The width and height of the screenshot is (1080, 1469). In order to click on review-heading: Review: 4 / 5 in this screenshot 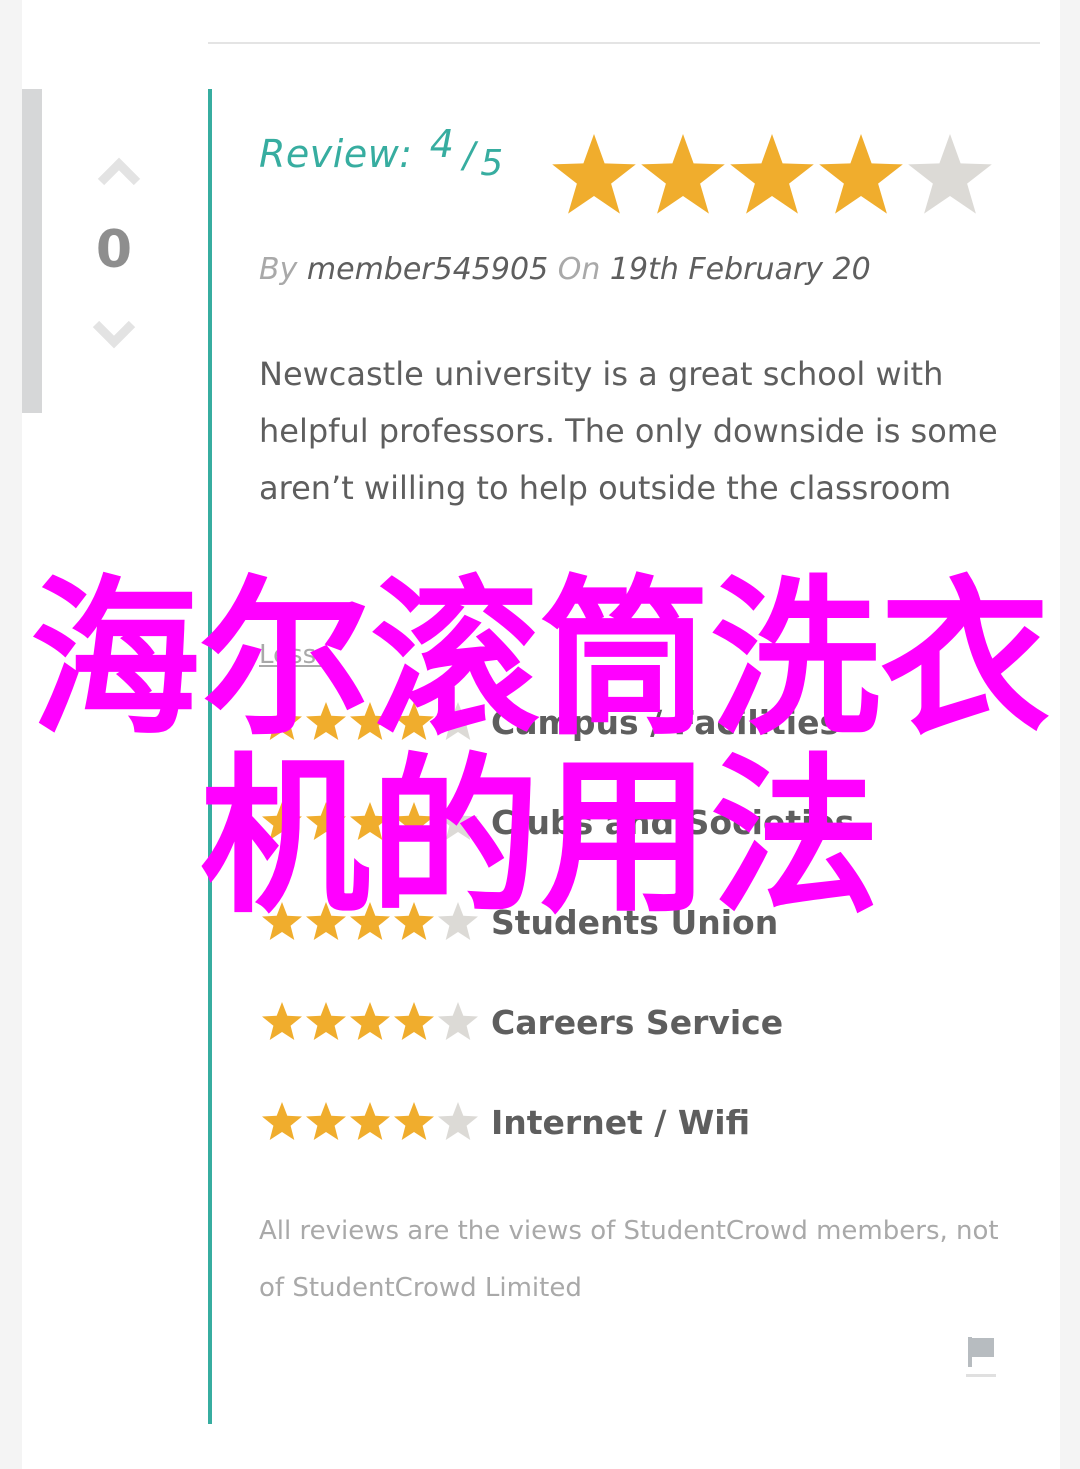, I will do `click(381, 153)`.